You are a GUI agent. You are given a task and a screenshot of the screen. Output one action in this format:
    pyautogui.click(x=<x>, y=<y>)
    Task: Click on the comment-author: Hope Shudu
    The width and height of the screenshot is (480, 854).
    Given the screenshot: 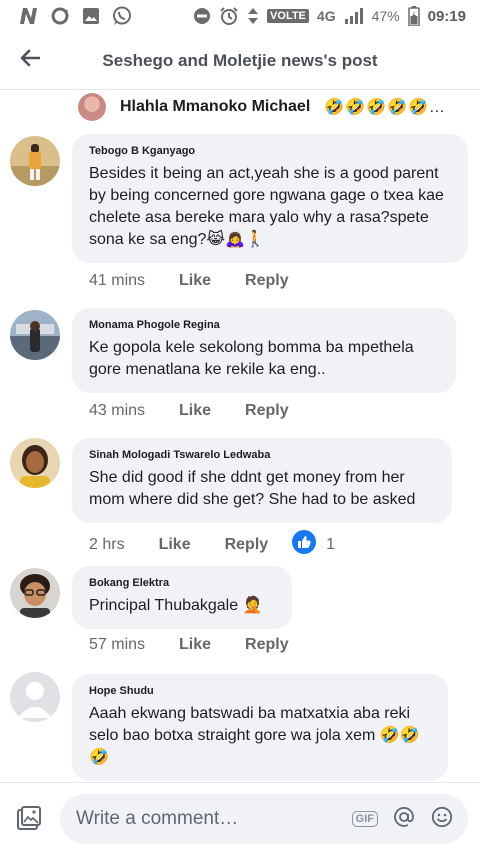 What is the action you would take?
    pyautogui.click(x=260, y=691)
    